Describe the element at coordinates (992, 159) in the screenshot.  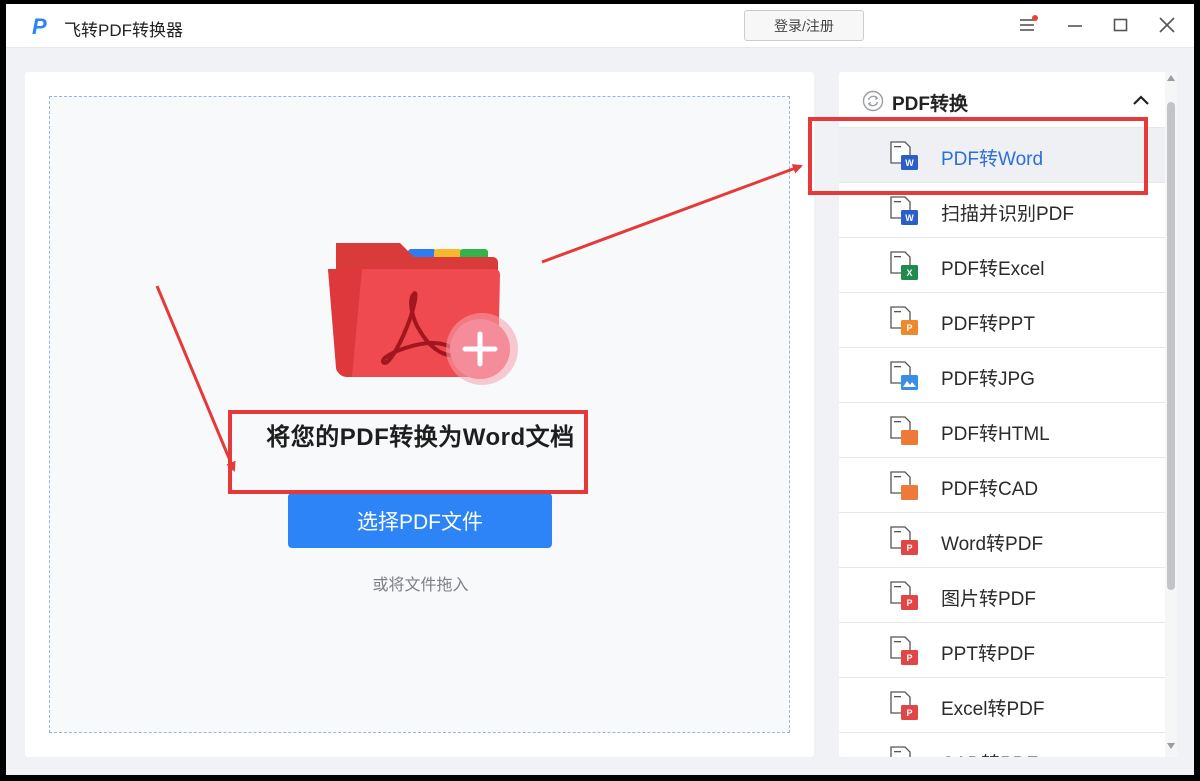
I see `sidebar-item-label: PDF转Word` at that location.